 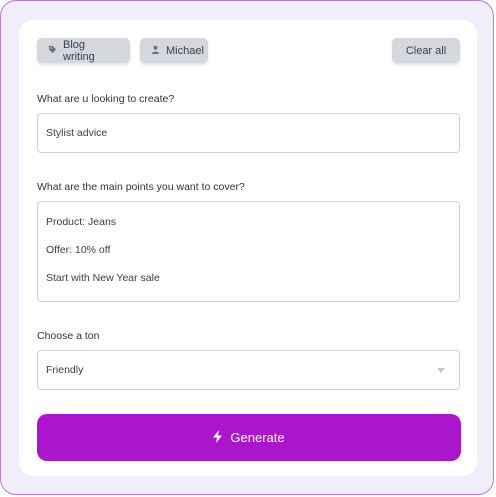 I want to click on clear-all-label: Clear all, so click(x=426, y=50).